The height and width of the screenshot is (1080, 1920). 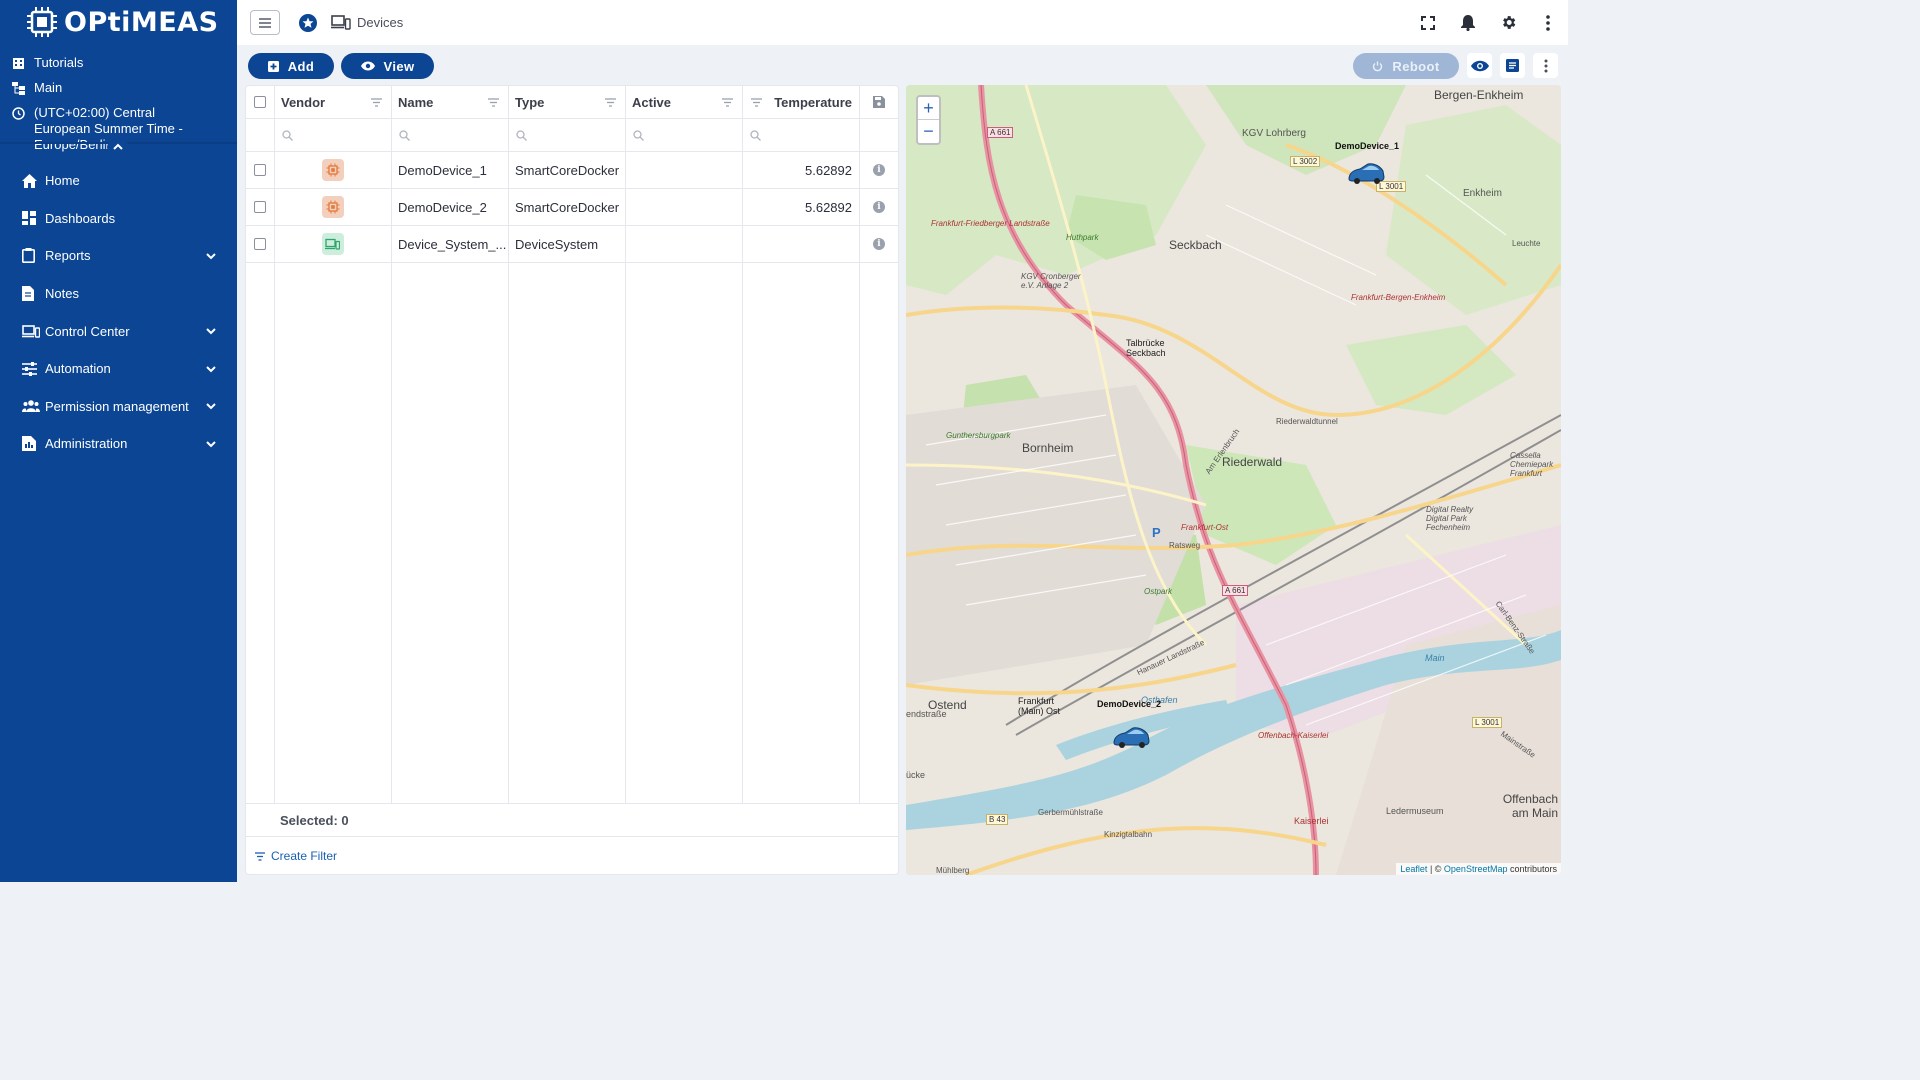 I want to click on add-button: Add, so click(x=291, y=66).